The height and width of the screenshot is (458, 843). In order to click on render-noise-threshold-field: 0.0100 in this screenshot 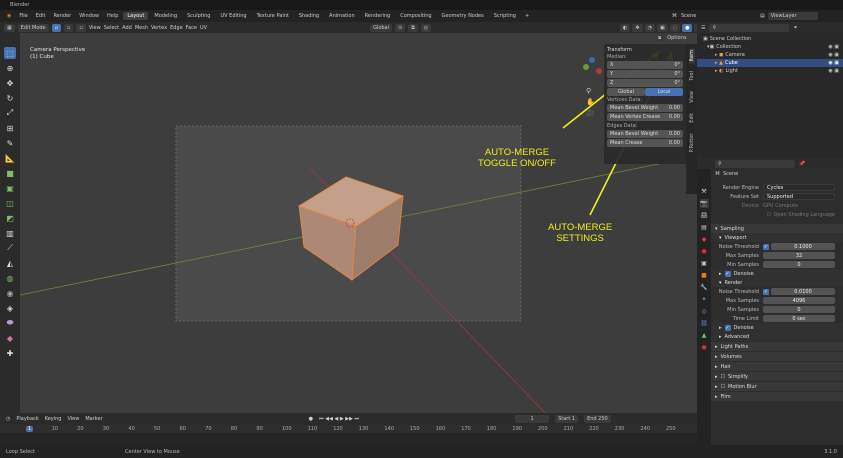, I will do `click(803, 291)`.